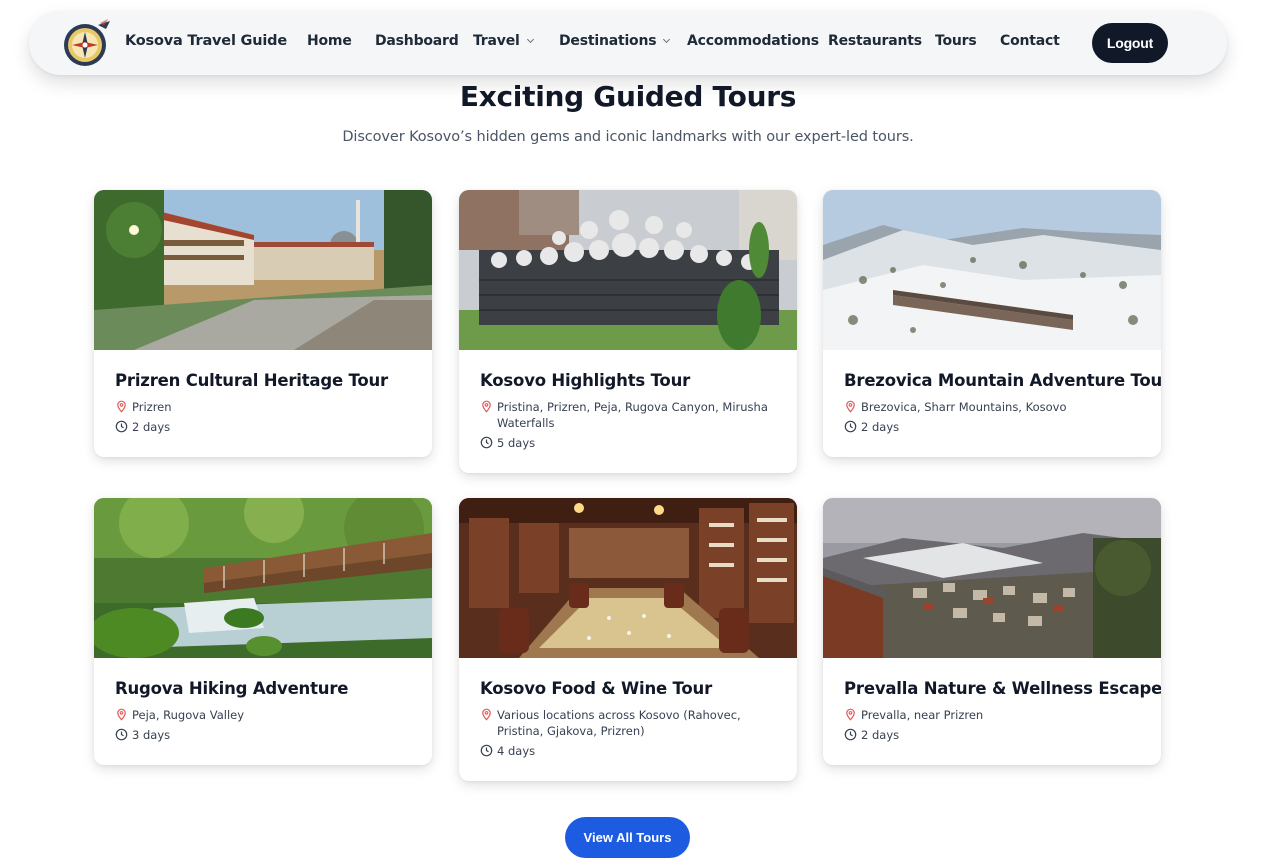  I want to click on tour-name: Kosovo Food & Wine Tour, so click(596, 688).